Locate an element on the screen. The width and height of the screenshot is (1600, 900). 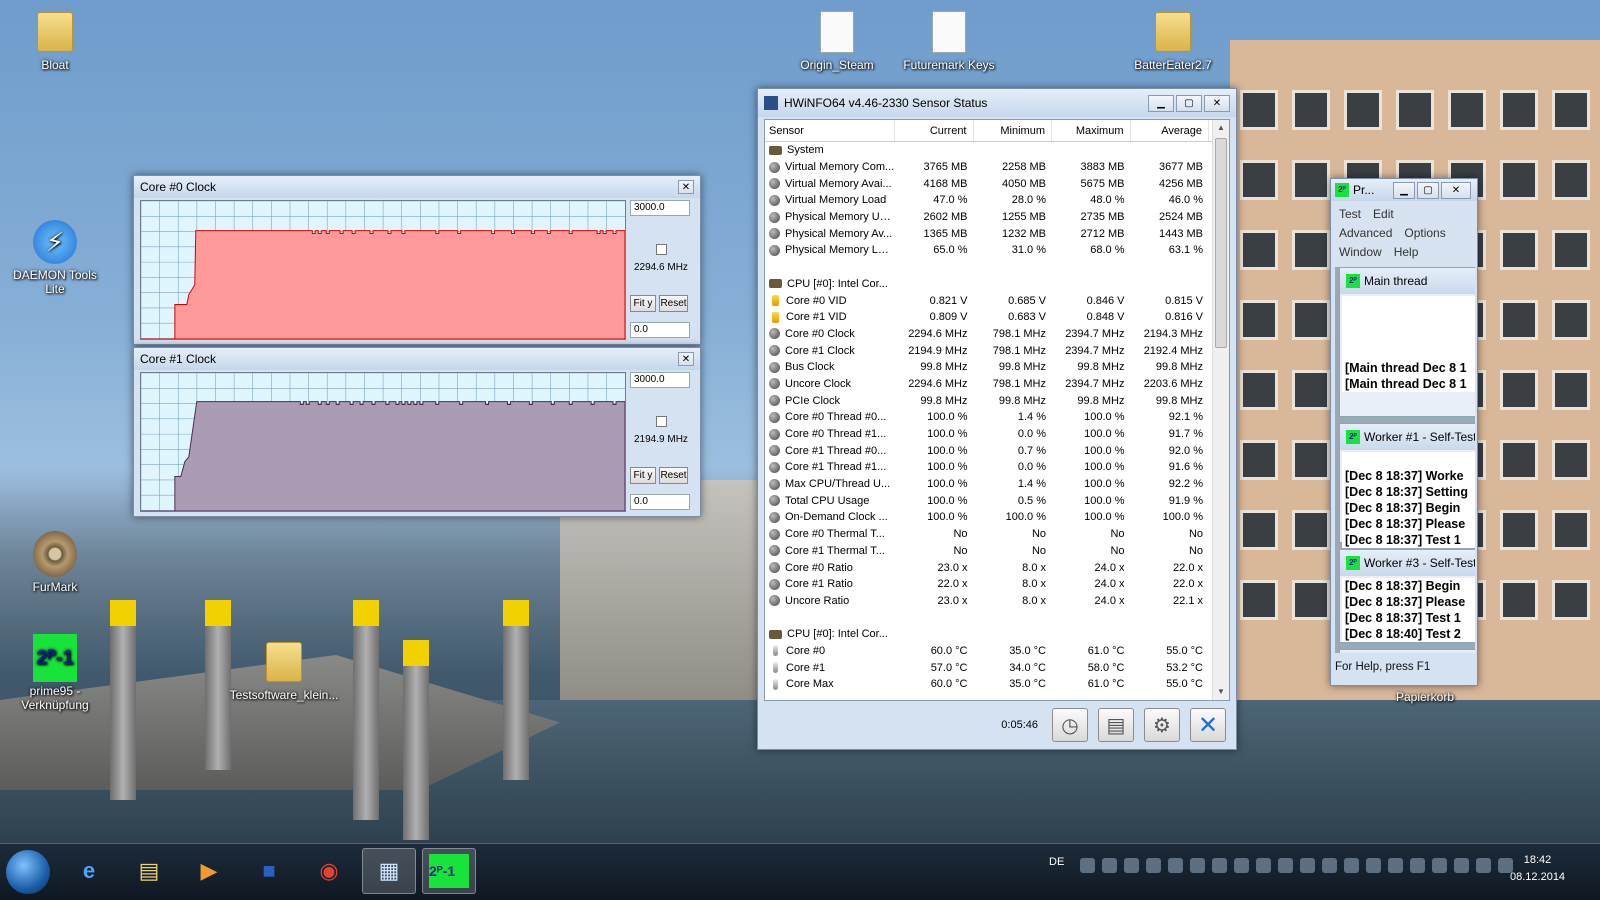
minimize-button: ▁ is located at coordinates (1161, 103).